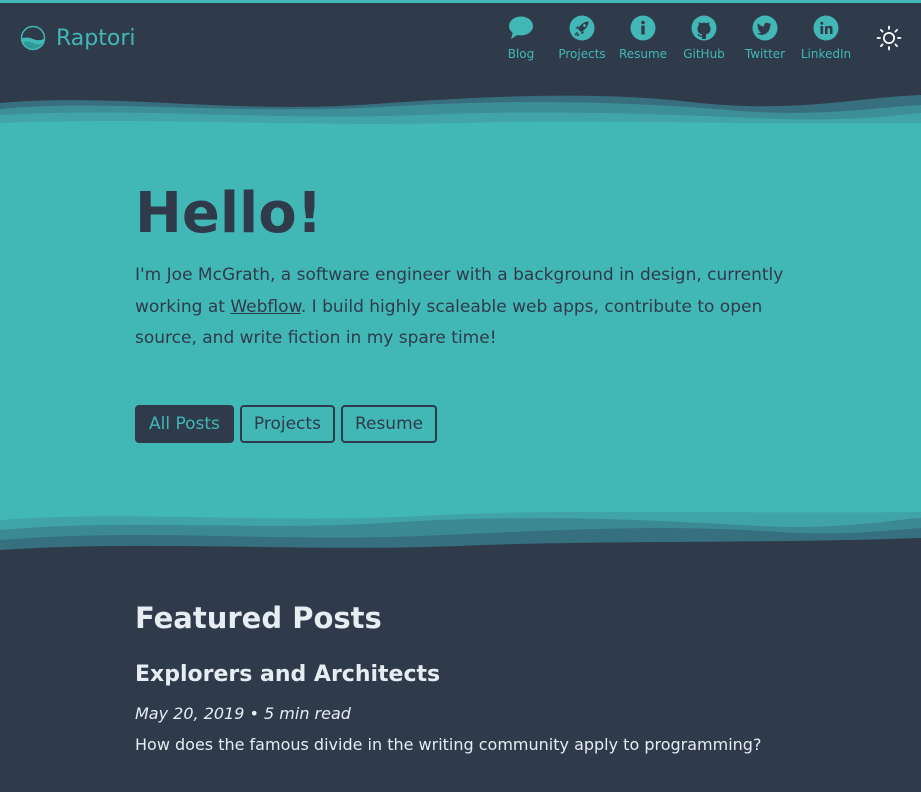 This screenshot has height=792, width=921. What do you see at coordinates (582, 28) in the screenshot?
I see `rocket-icon` at bounding box center [582, 28].